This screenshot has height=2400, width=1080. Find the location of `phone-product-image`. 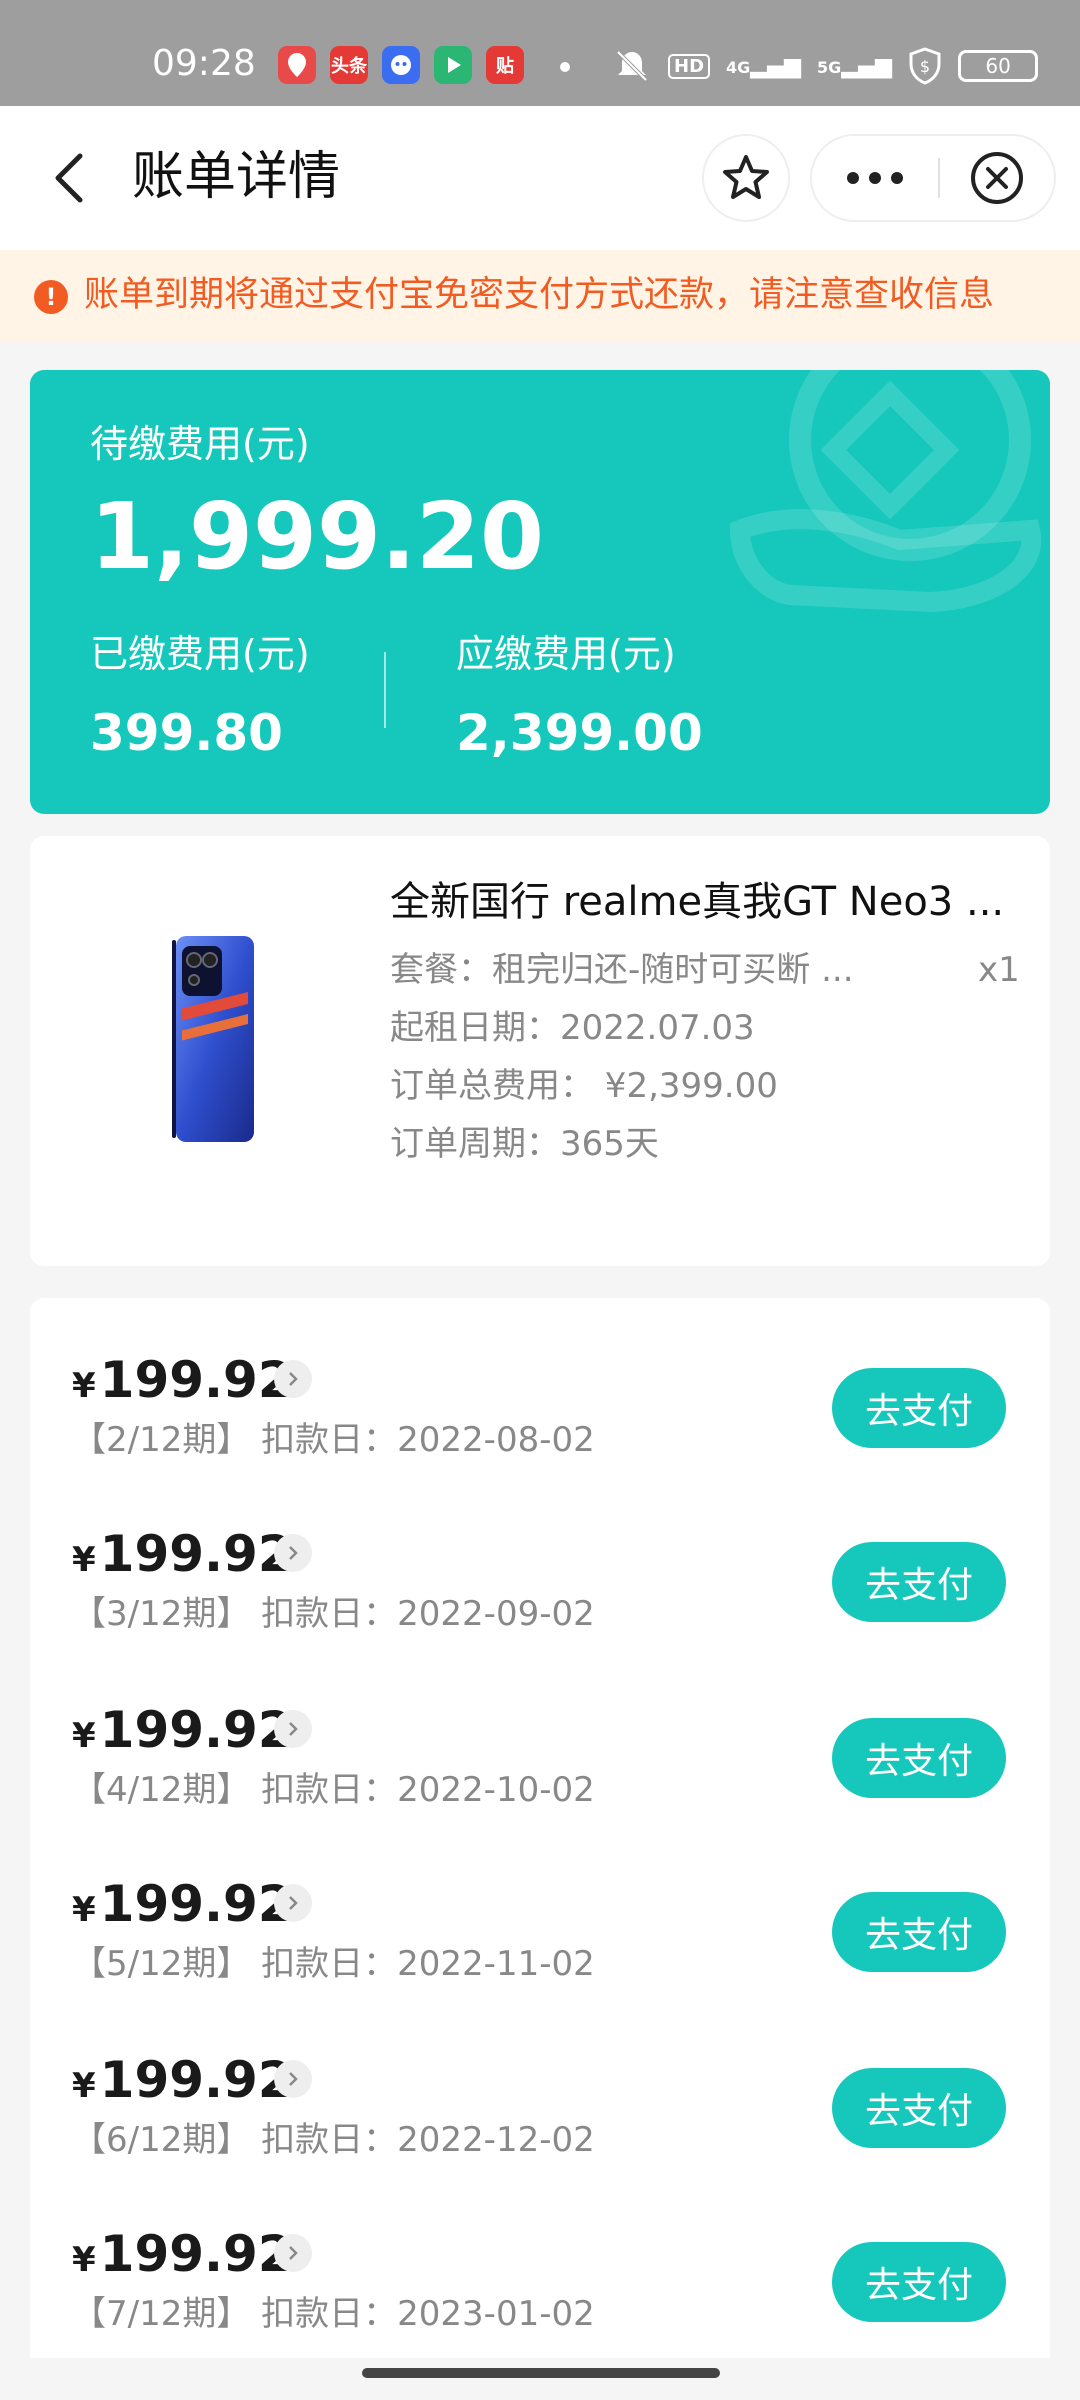

phone-product-image is located at coordinates (213, 1039).